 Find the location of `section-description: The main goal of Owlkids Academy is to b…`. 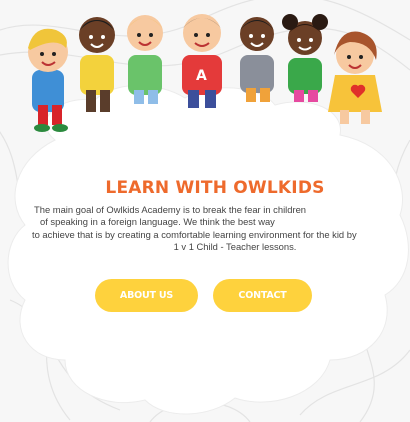

section-description: The main goal of Owlkids Academy is to b… is located at coordinates (215, 229).